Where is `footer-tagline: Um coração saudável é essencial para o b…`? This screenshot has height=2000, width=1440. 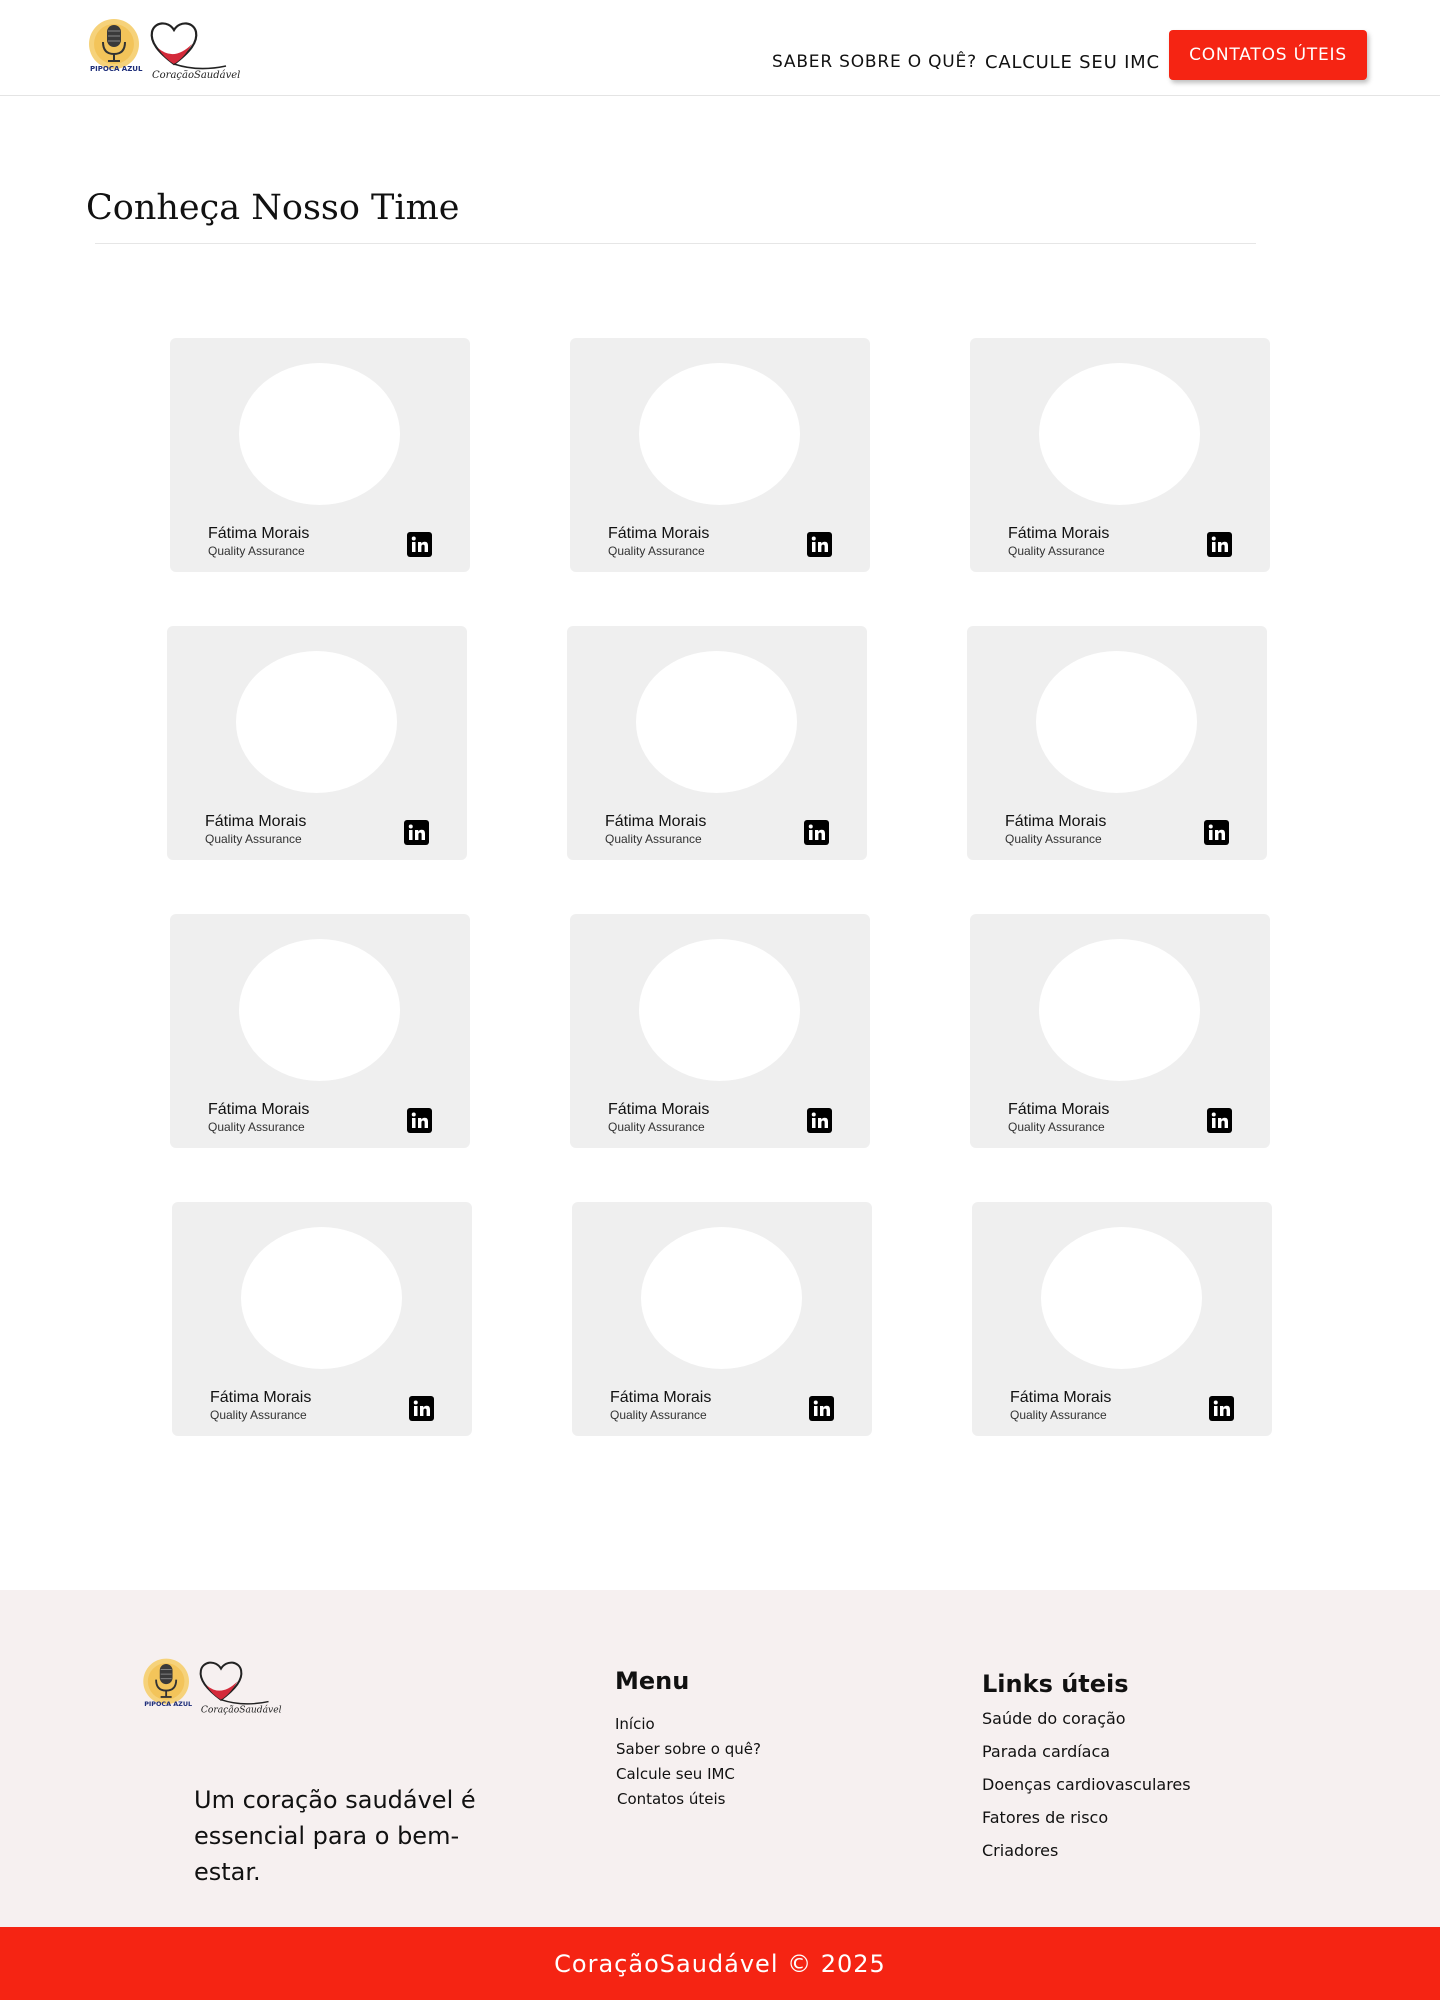 footer-tagline: Um coração saudável é essencial para o b… is located at coordinates (335, 1836).